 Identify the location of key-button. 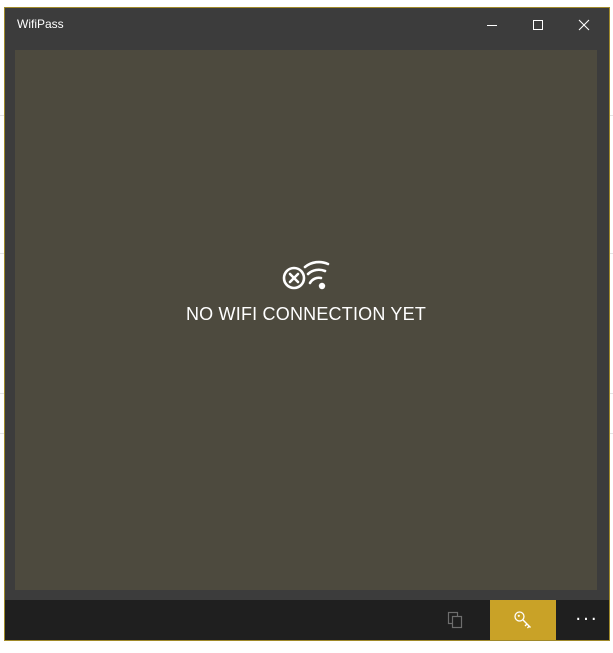
(523, 620).